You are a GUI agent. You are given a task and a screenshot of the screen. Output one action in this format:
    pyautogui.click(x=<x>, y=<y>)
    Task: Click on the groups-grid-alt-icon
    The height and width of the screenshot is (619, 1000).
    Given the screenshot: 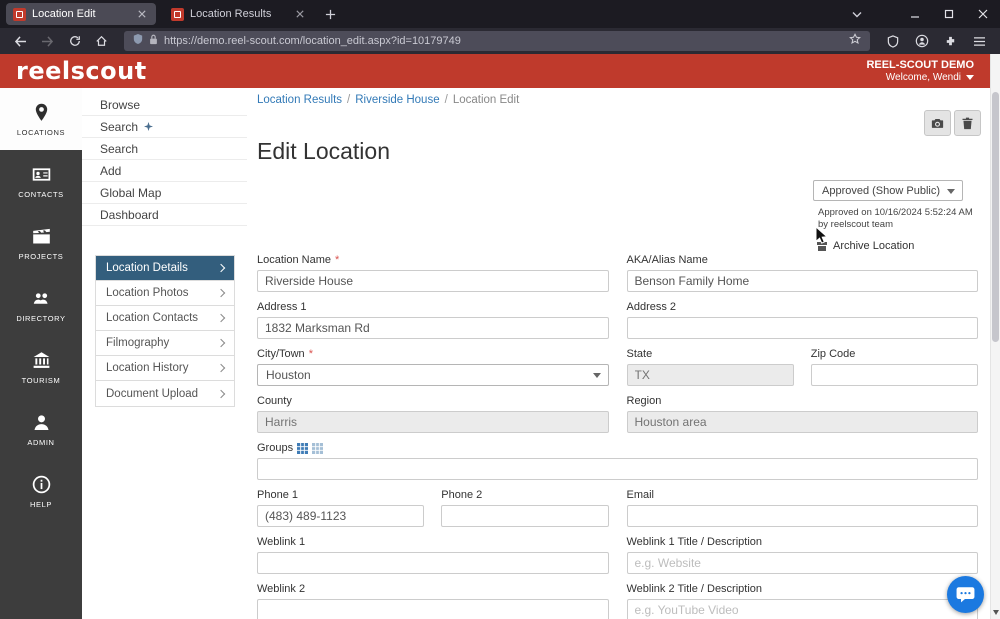 What is the action you would take?
    pyautogui.click(x=318, y=448)
    